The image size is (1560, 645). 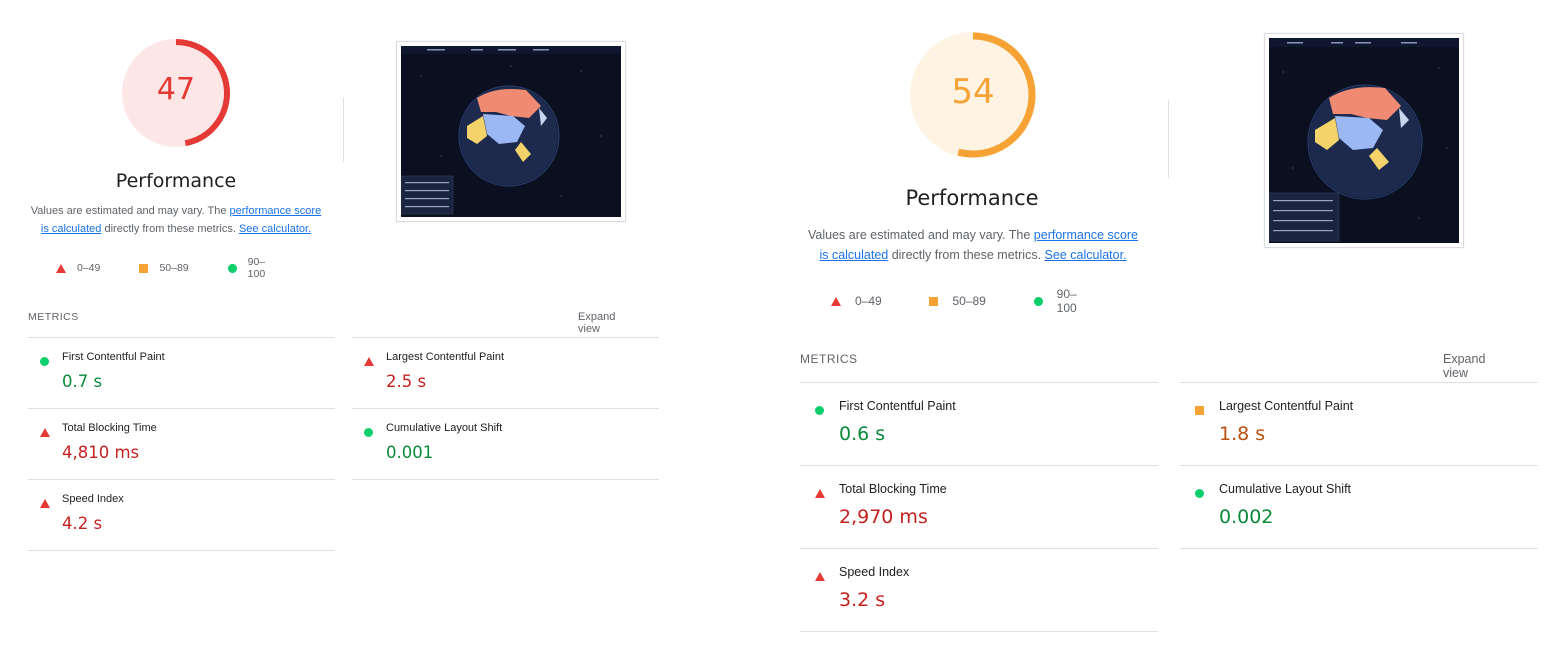 What do you see at coordinates (82, 381) in the screenshot?
I see `metric-value: 0.7 s` at bounding box center [82, 381].